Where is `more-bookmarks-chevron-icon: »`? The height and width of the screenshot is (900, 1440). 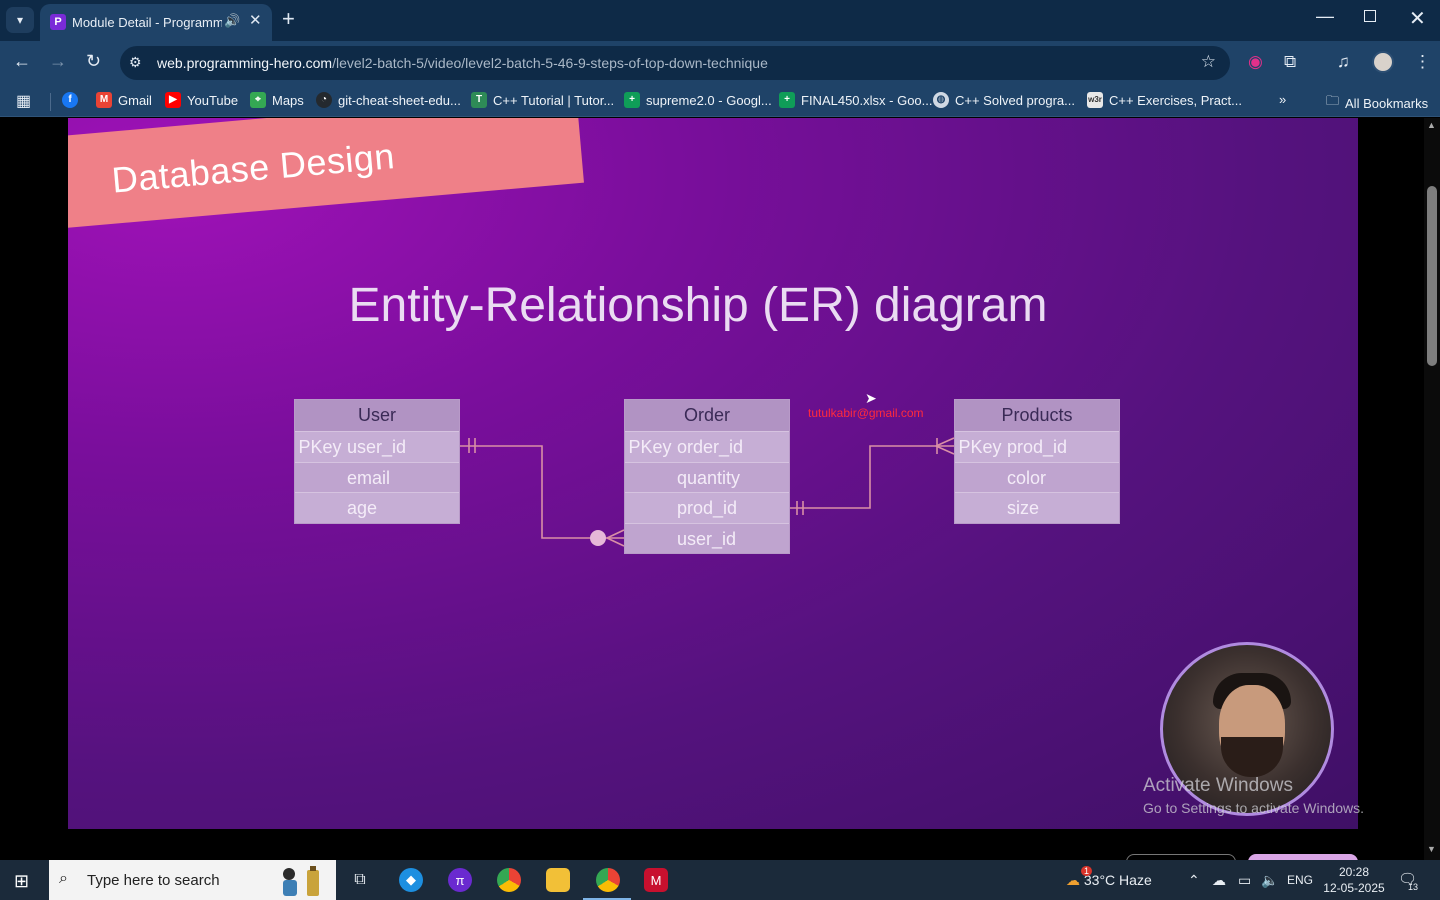
more-bookmarks-chevron-icon: » is located at coordinates (1282, 99).